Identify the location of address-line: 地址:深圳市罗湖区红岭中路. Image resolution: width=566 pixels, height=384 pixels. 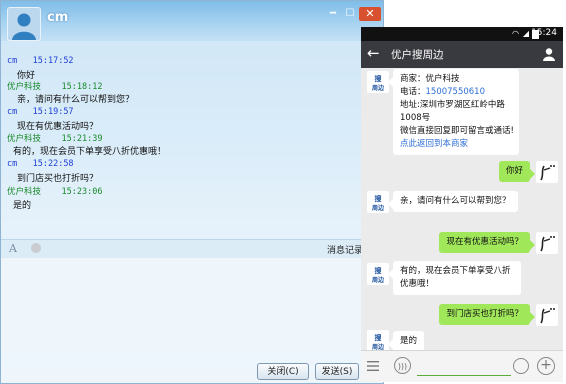
(452, 105).